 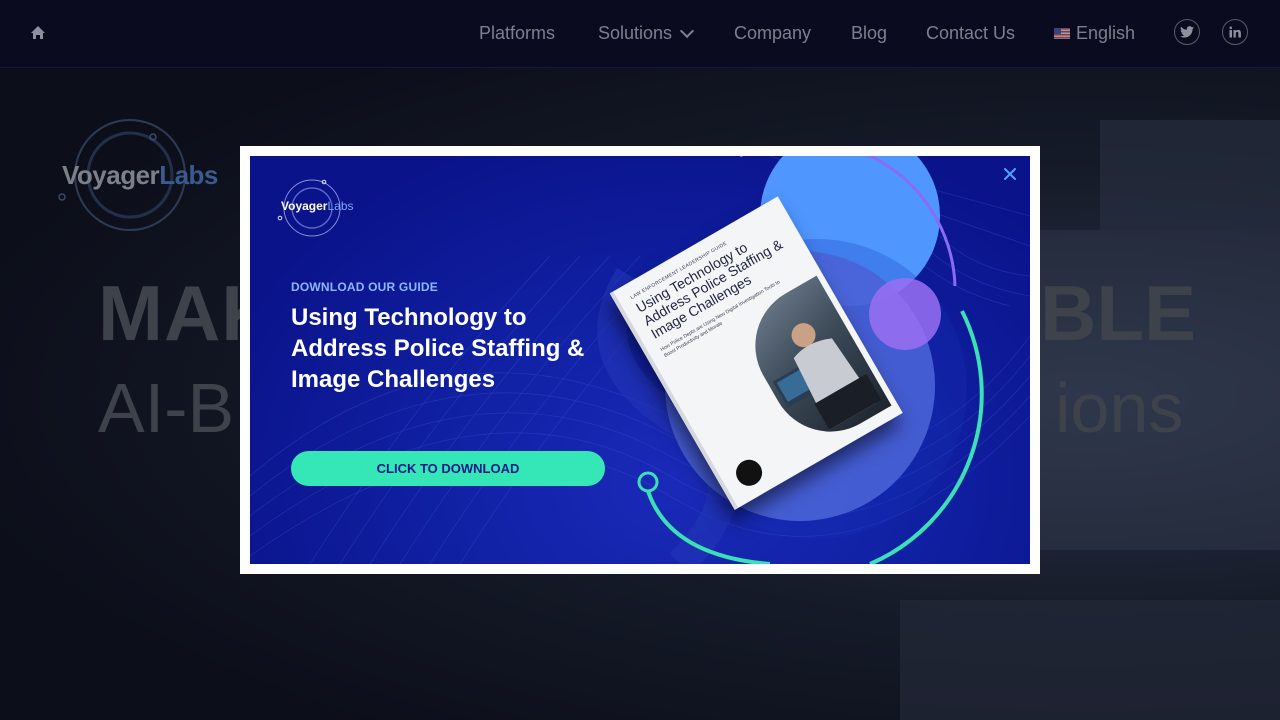 What do you see at coordinates (1106, 33) in the screenshot?
I see `language-label: English` at bounding box center [1106, 33].